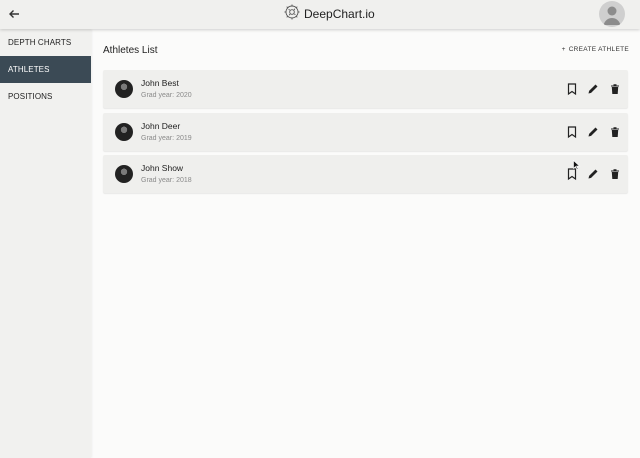  I want to click on sidebar-item-athletes: ATHLETES, so click(45, 69).